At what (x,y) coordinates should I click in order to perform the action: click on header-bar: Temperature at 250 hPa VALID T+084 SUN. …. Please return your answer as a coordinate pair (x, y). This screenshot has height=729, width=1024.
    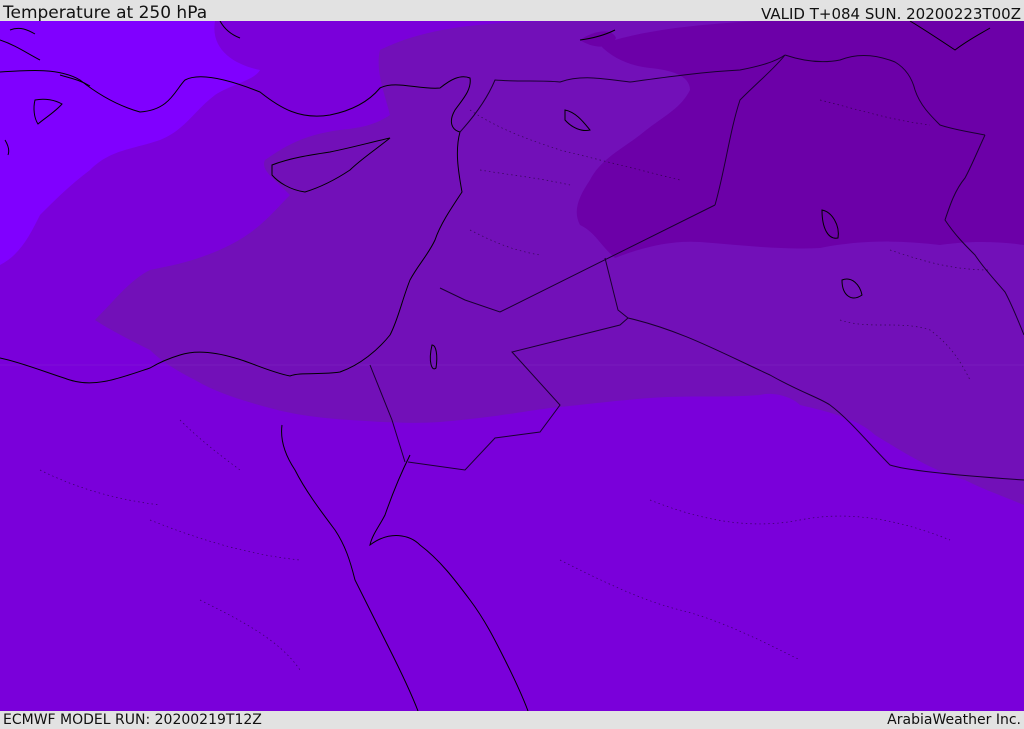
    Looking at the image, I should click on (512, 11).